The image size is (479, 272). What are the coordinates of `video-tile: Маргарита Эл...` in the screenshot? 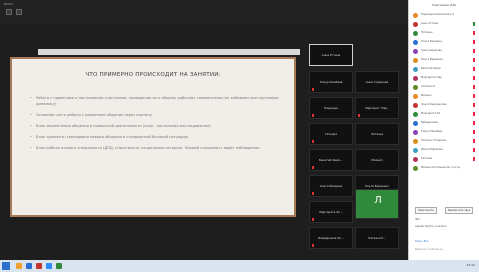 It's located at (331, 212).